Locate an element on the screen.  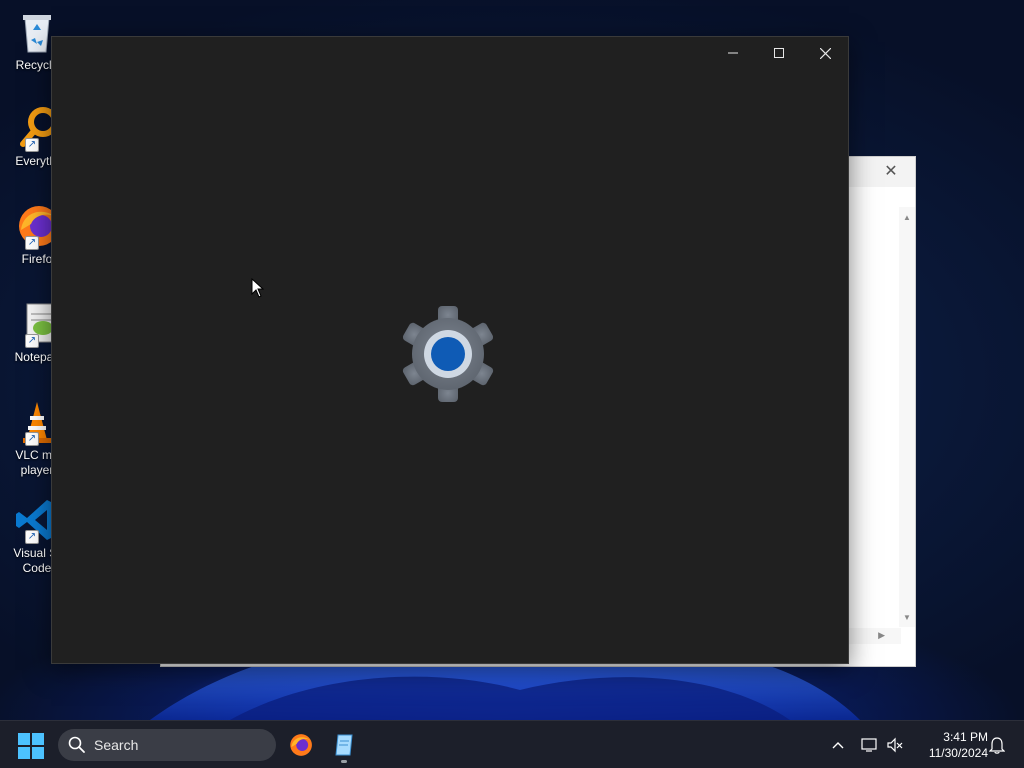
minimize-button is located at coordinates (733, 53).